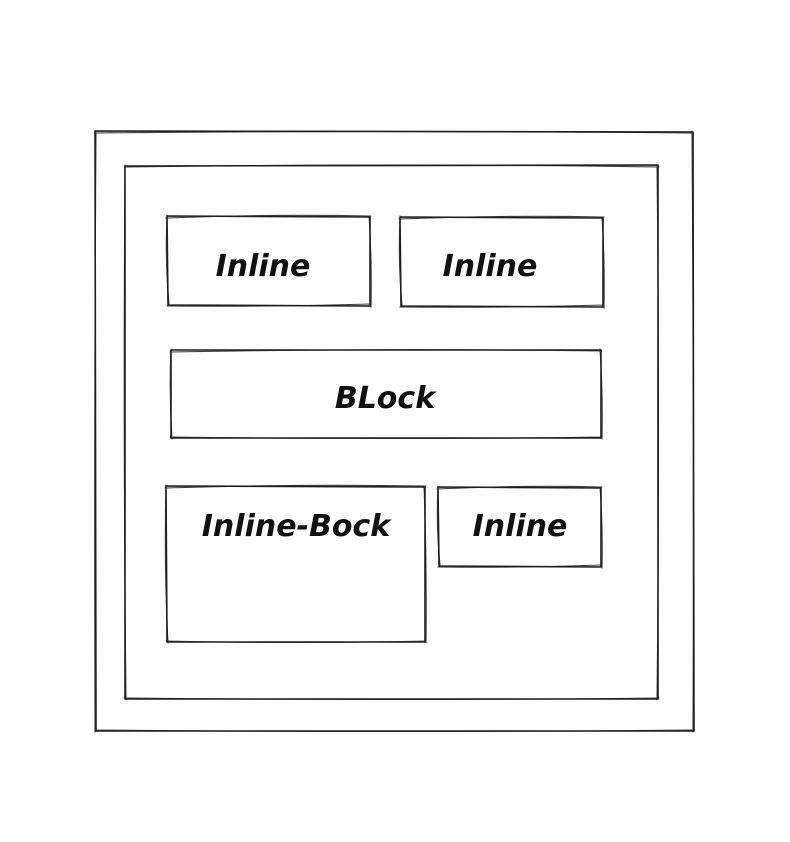 This screenshot has height=842, width=790. I want to click on inline-box-3: Inline, so click(519, 527).